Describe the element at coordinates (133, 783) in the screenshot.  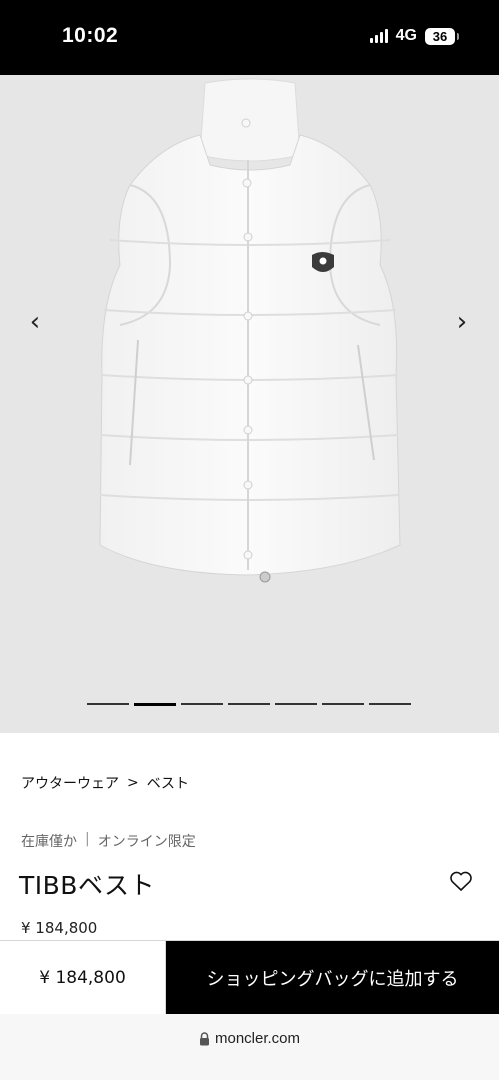
I see `chevron-right-icon: >` at that location.